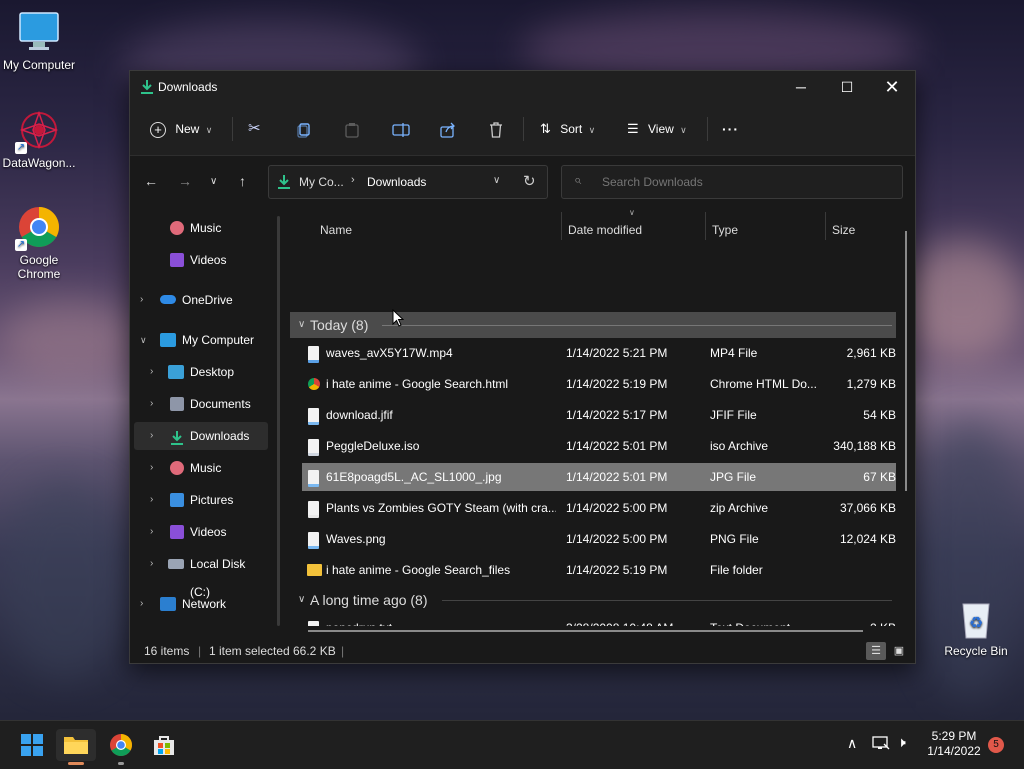 The image size is (1024, 769). Describe the element at coordinates (201, 532) in the screenshot. I see `nav-item-videos: › Videos` at that location.